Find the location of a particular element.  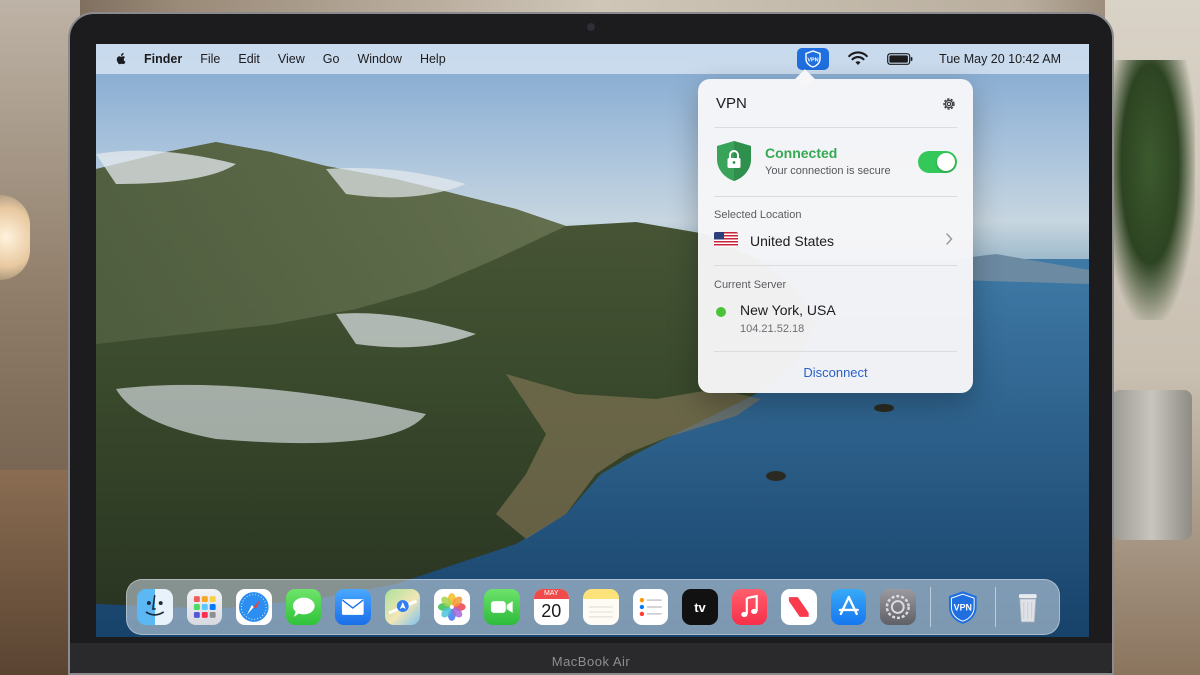

current-server-label: Current Server is located at coordinates (750, 285).